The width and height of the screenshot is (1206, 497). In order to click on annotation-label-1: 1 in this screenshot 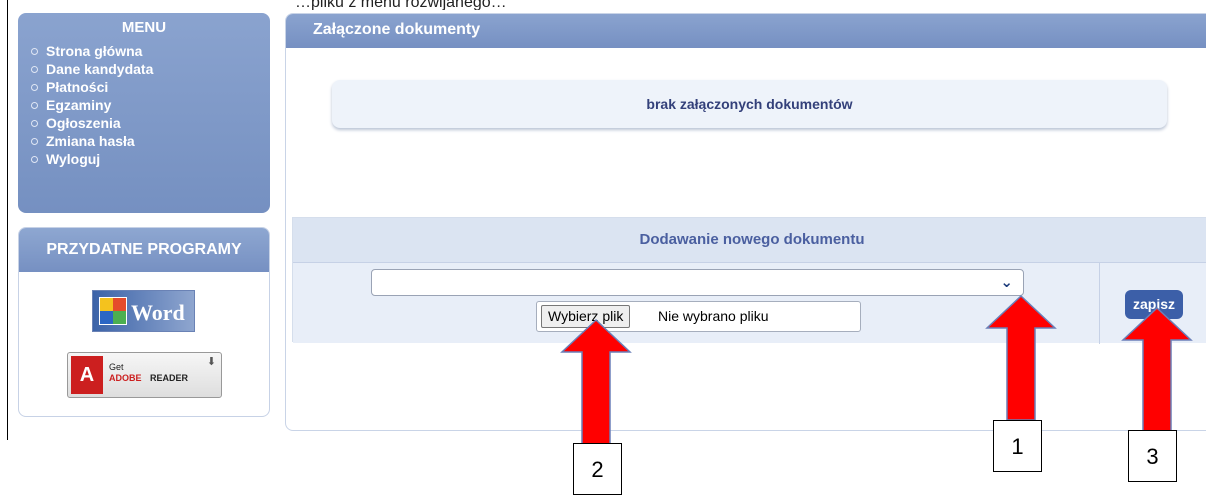, I will do `click(1017, 446)`.